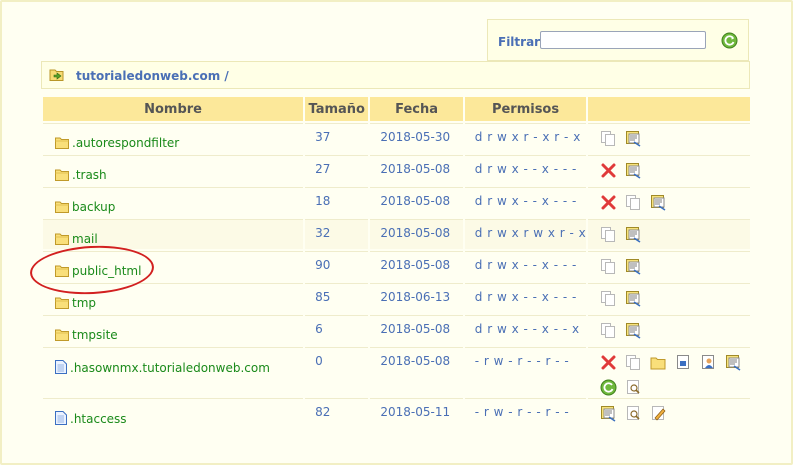 Image resolution: width=793 pixels, height=467 pixels. I want to click on column-header-date: Fecha, so click(416, 109).